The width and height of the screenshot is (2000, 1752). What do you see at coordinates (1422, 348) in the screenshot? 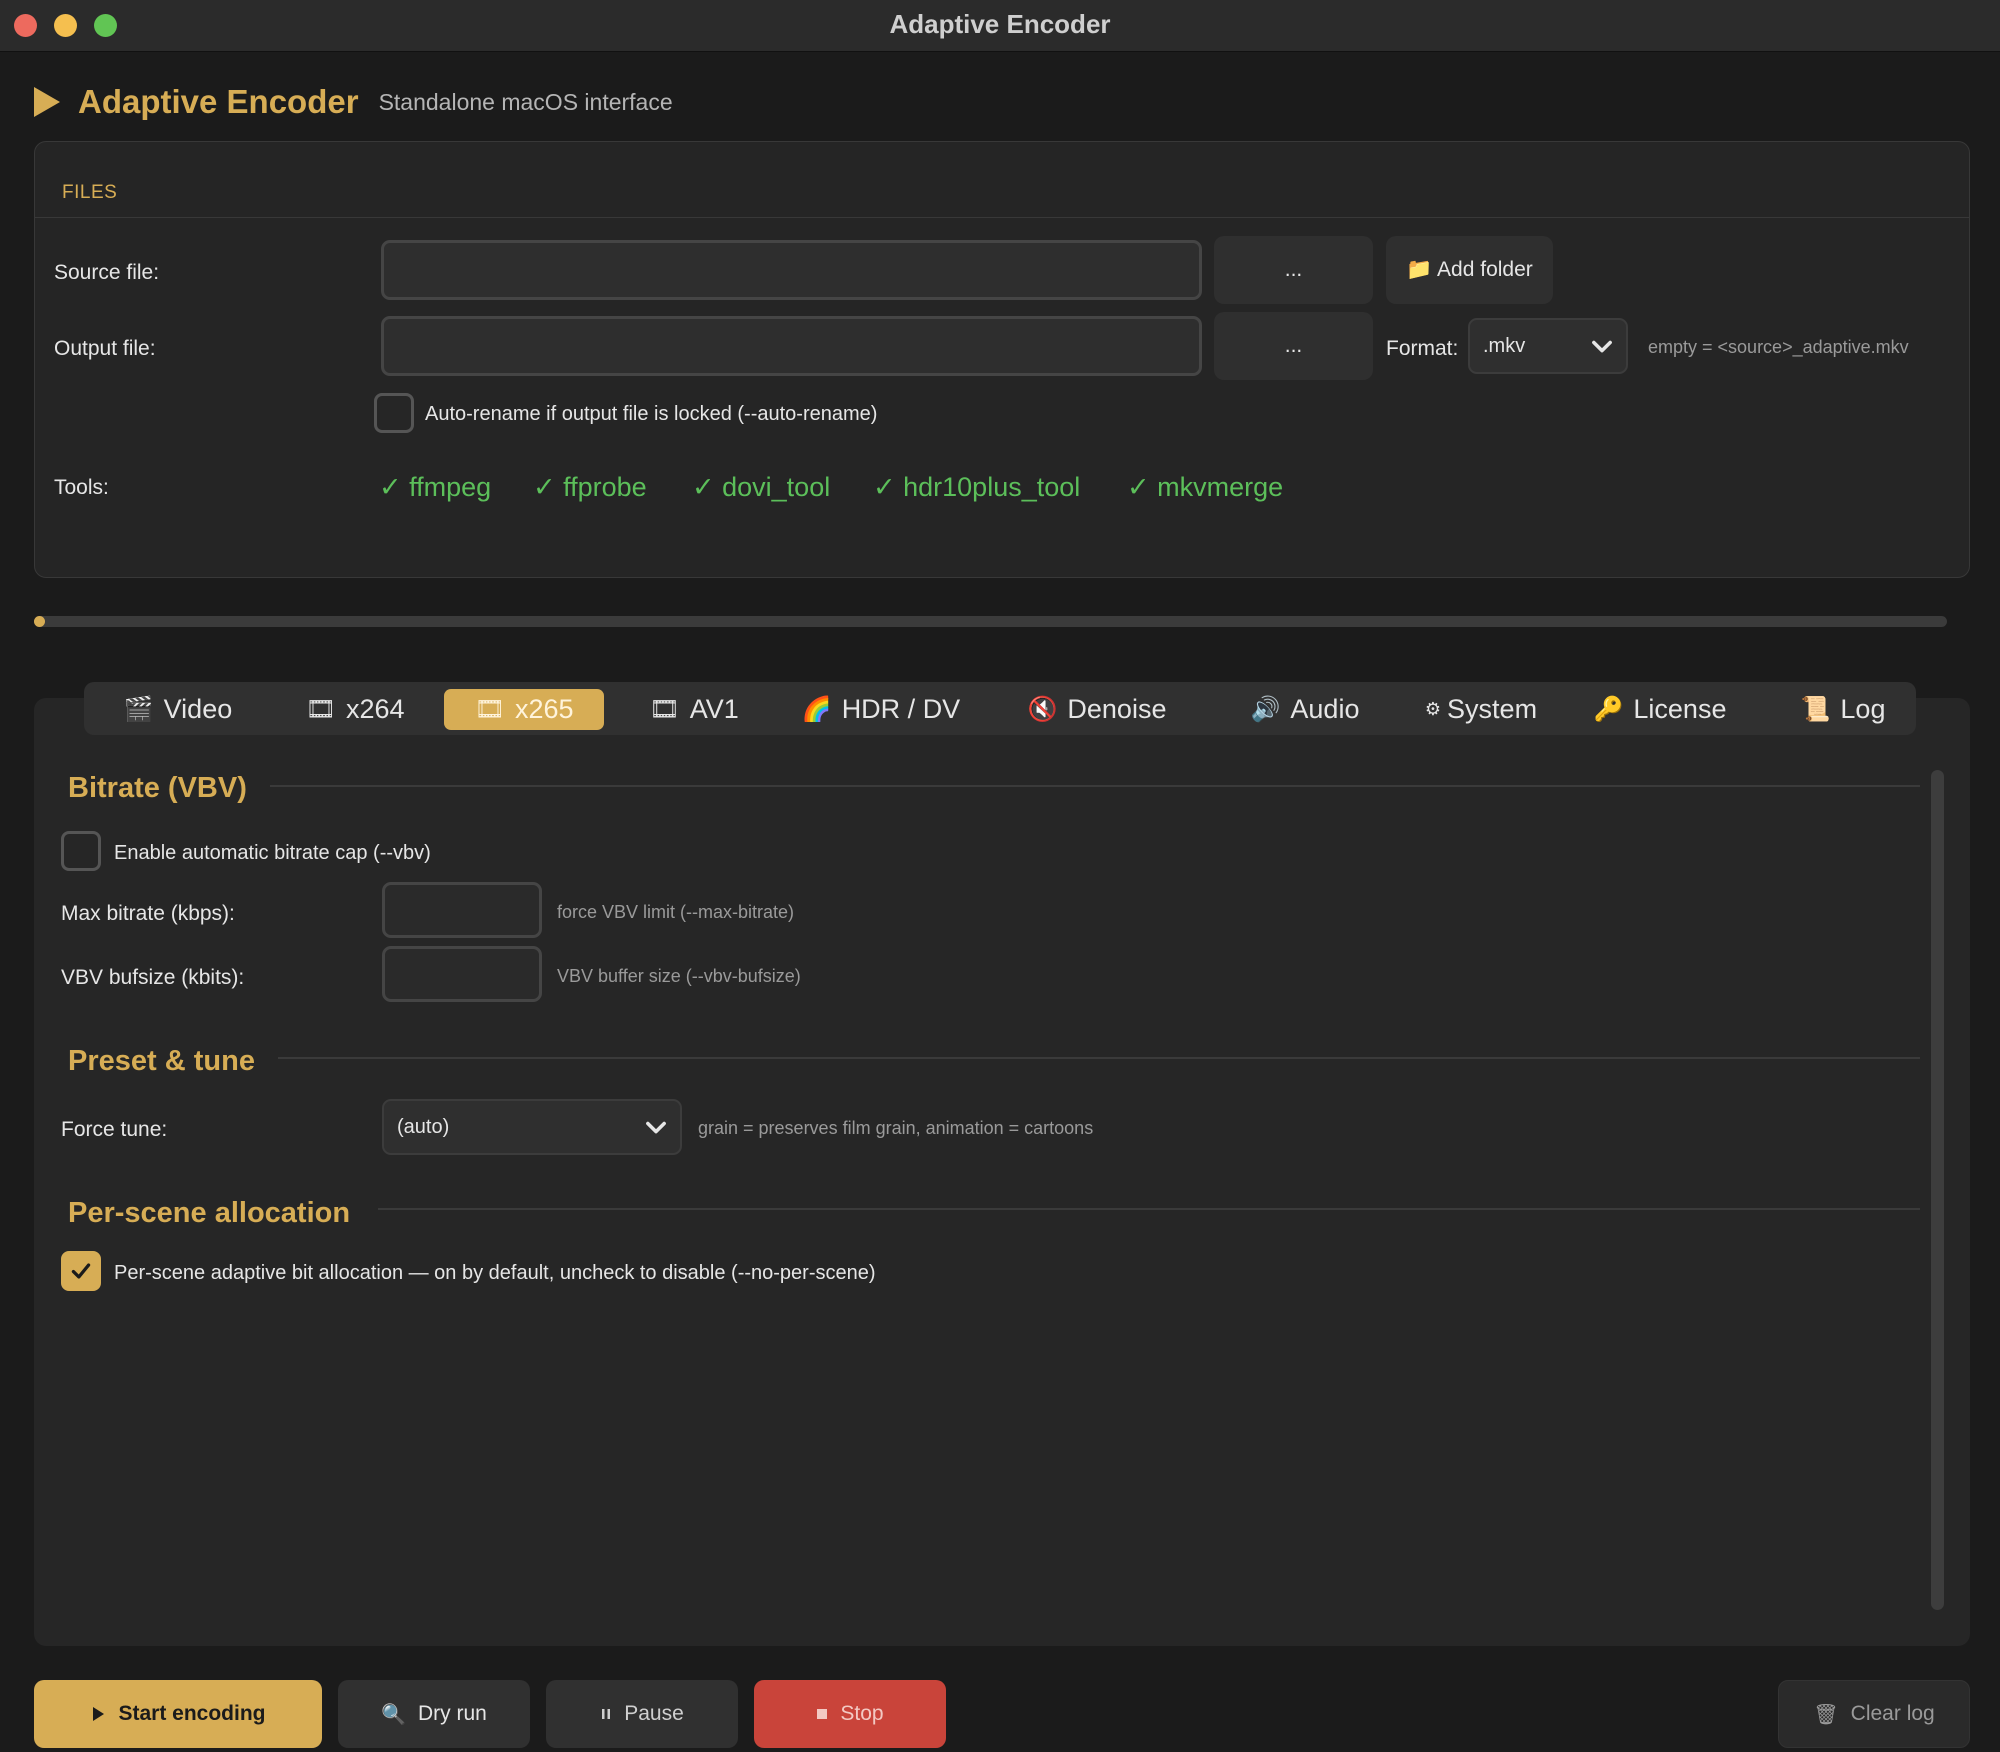
I see `format-label: Format:` at bounding box center [1422, 348].